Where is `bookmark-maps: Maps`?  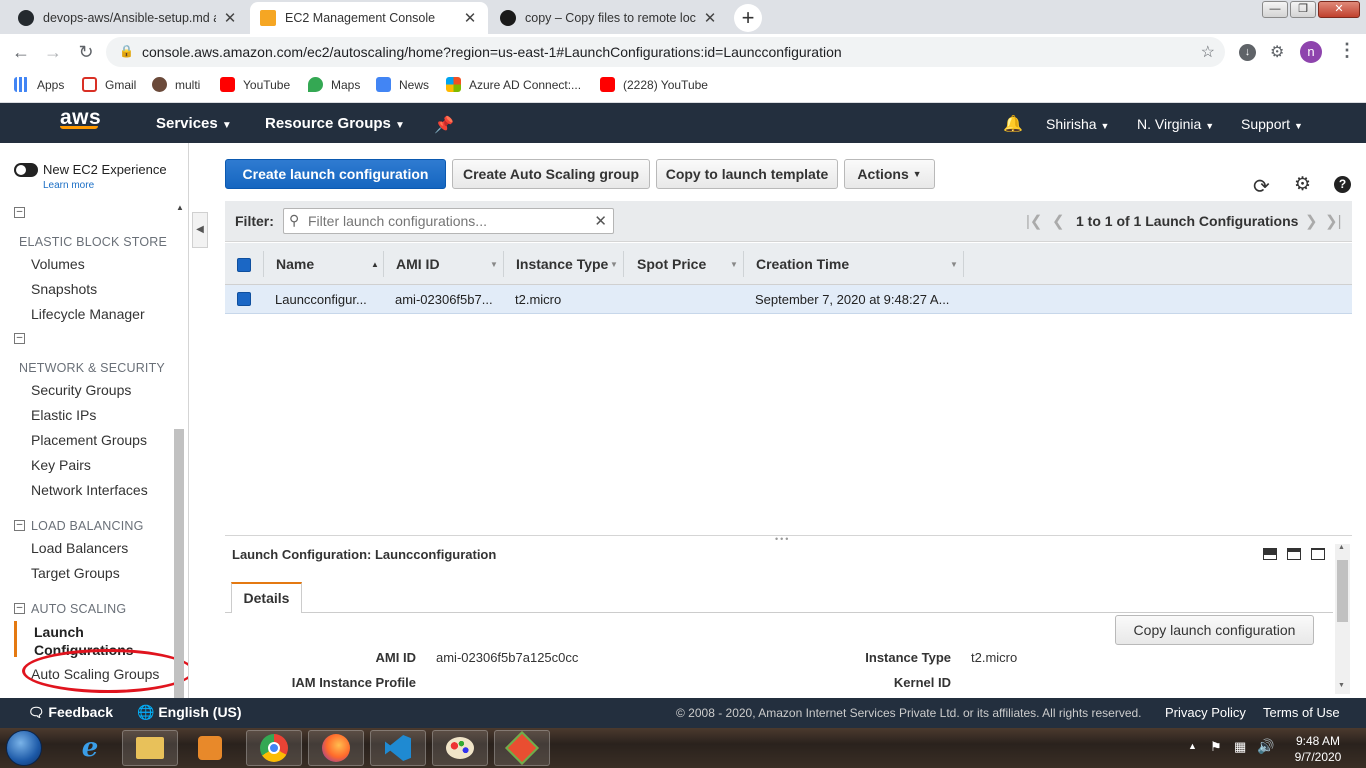
bookmark-maps: Maps is located at coordinates (334, 84).